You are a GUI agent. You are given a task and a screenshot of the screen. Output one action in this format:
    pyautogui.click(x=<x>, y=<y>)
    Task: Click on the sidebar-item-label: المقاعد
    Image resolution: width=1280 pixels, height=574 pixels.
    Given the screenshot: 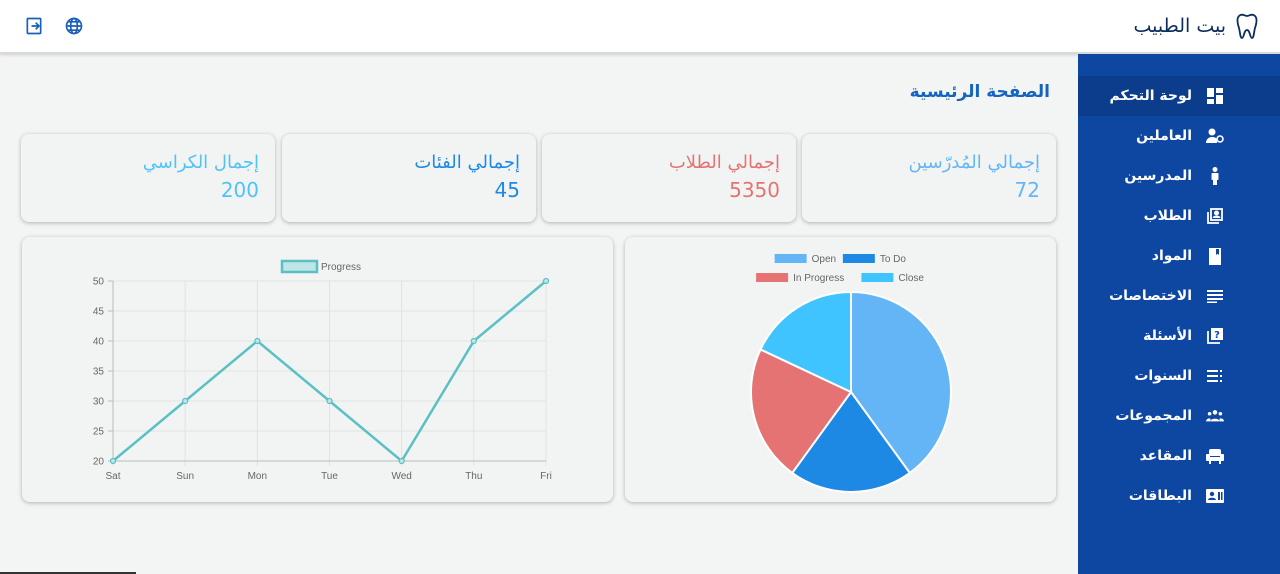 What is the action you would take?
    pyautogui.click(x=1165, y=456)
    